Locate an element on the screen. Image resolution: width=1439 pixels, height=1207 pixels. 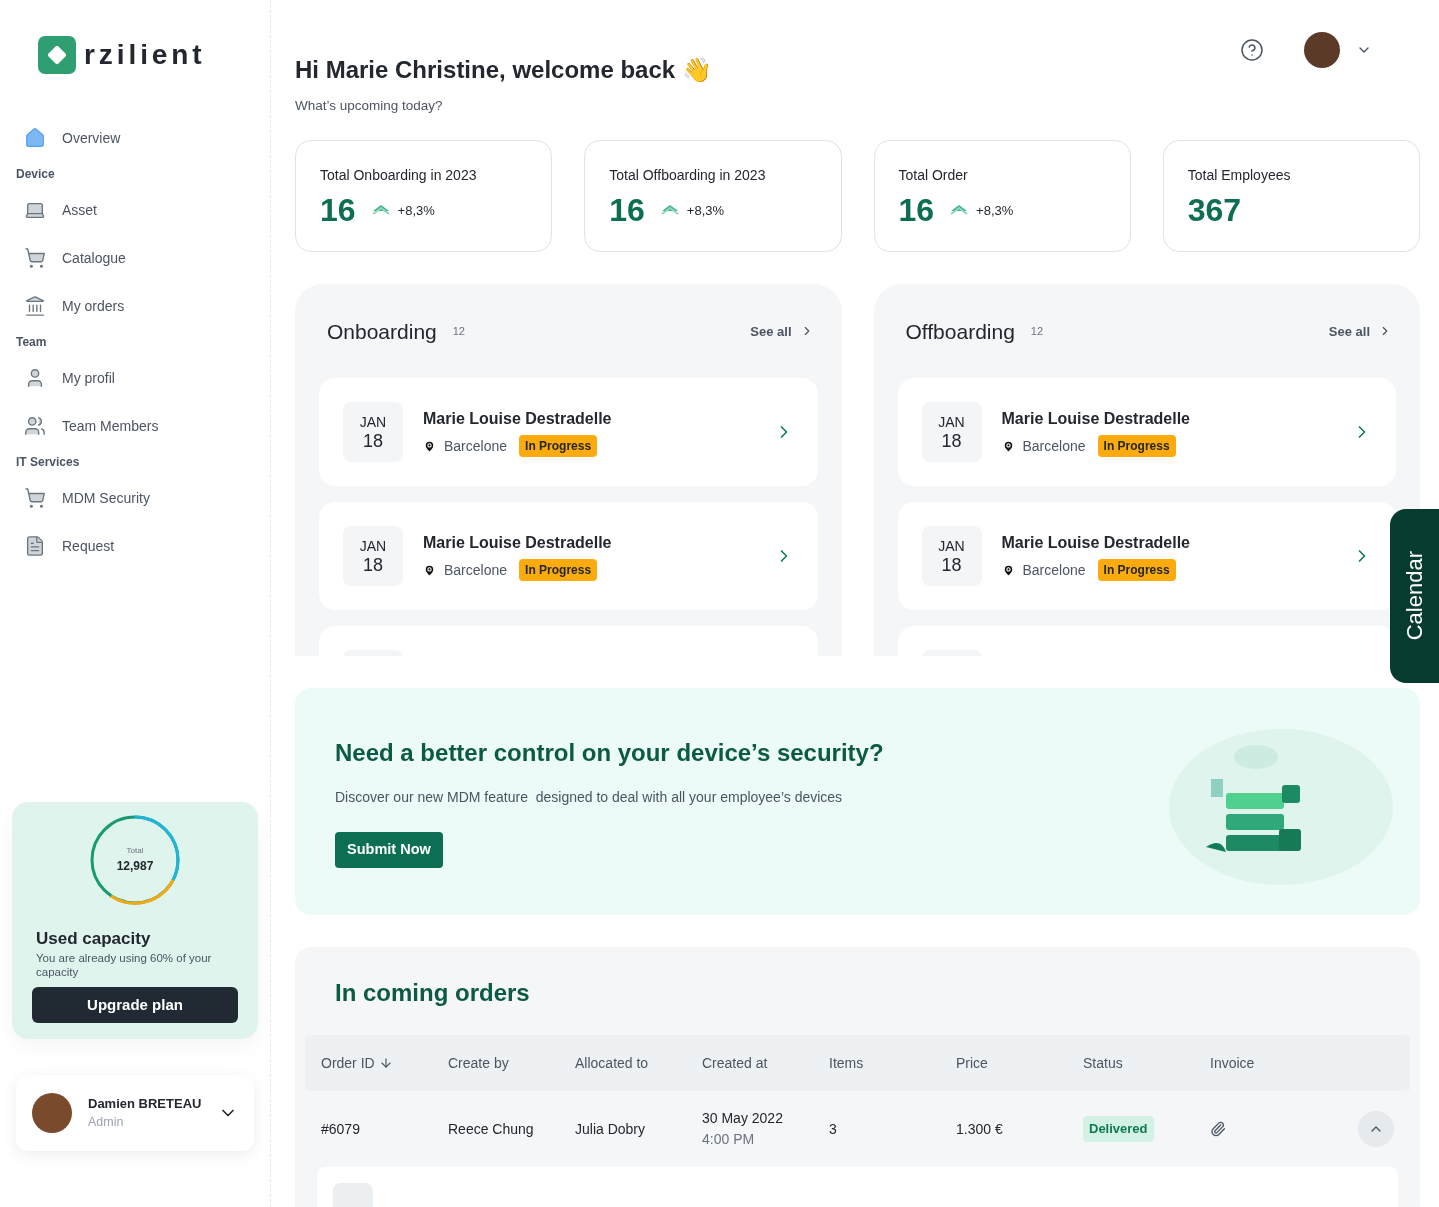
donut-total-value: 12,987 is located at coordinates (135, 866).